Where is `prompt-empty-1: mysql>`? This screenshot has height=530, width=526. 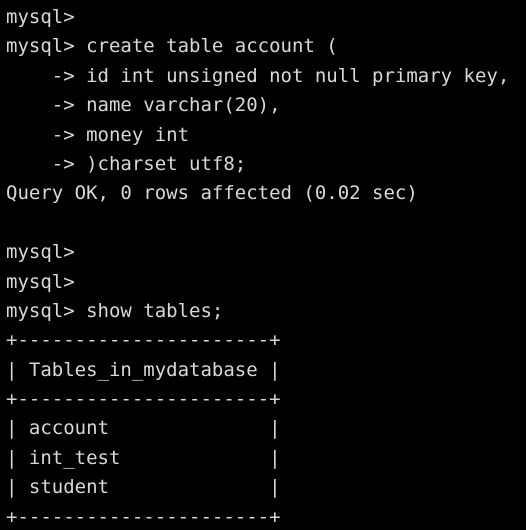
prompt-empty-1: mysql> is located at coordinates (40, 17).